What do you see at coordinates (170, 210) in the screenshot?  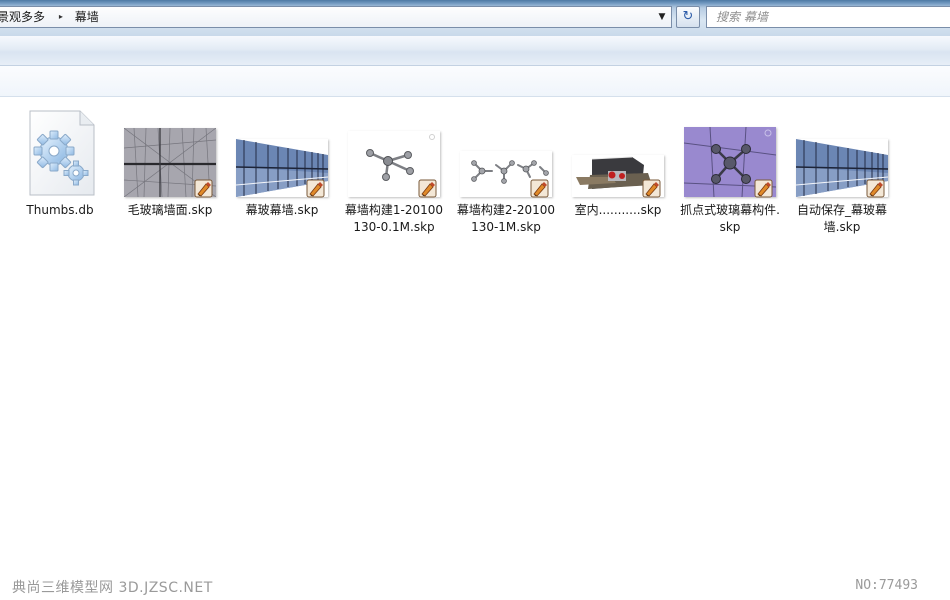 I see `file-name: 毛玻璃墙面.skp` at bounding box center [170, 210].